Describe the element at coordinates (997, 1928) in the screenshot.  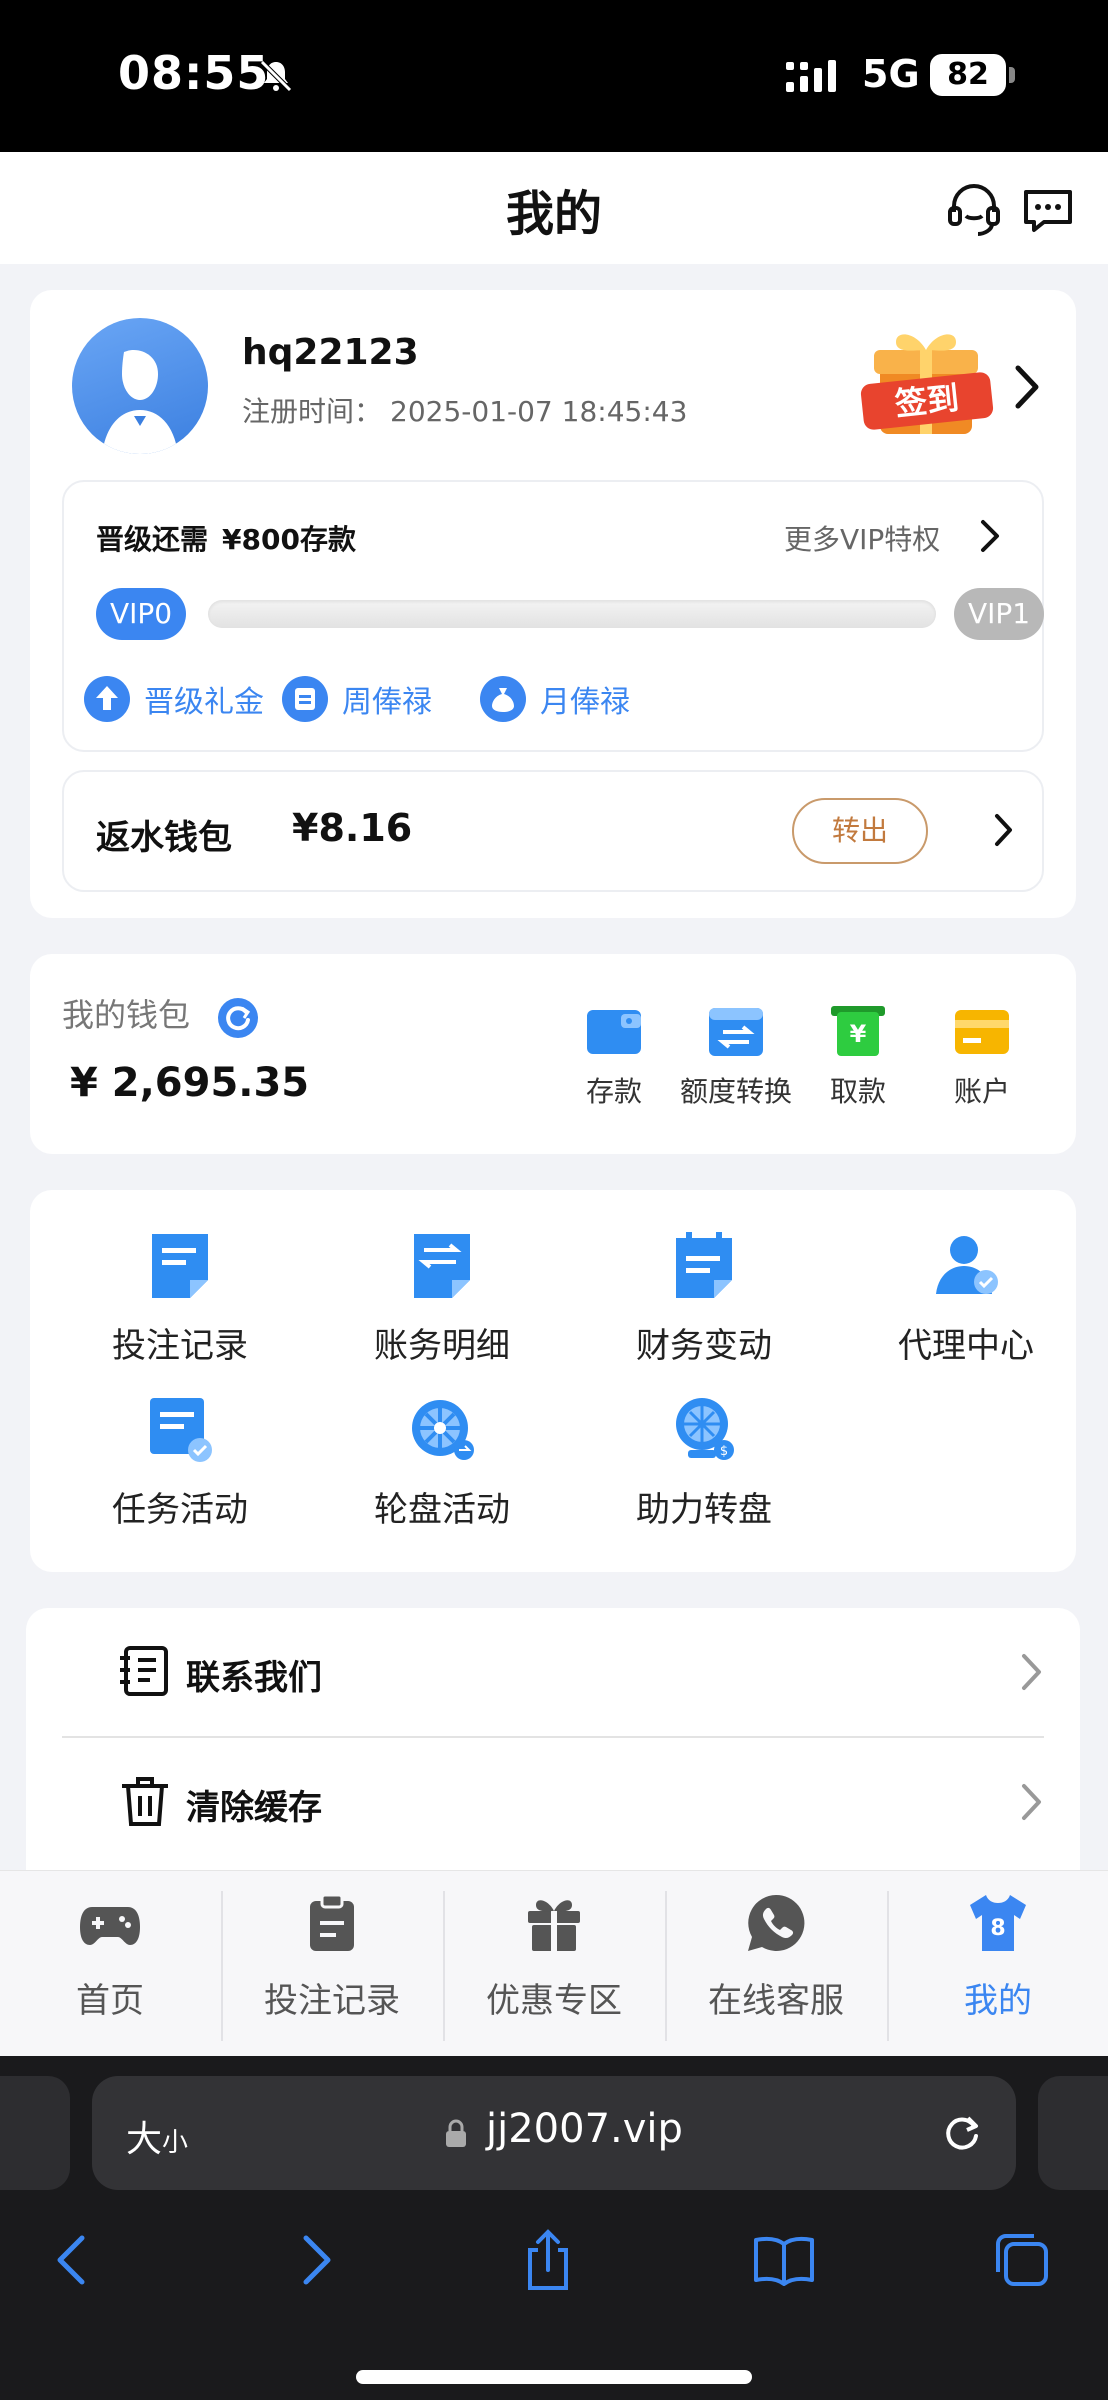
I see `jersey-number: 8` at that location.